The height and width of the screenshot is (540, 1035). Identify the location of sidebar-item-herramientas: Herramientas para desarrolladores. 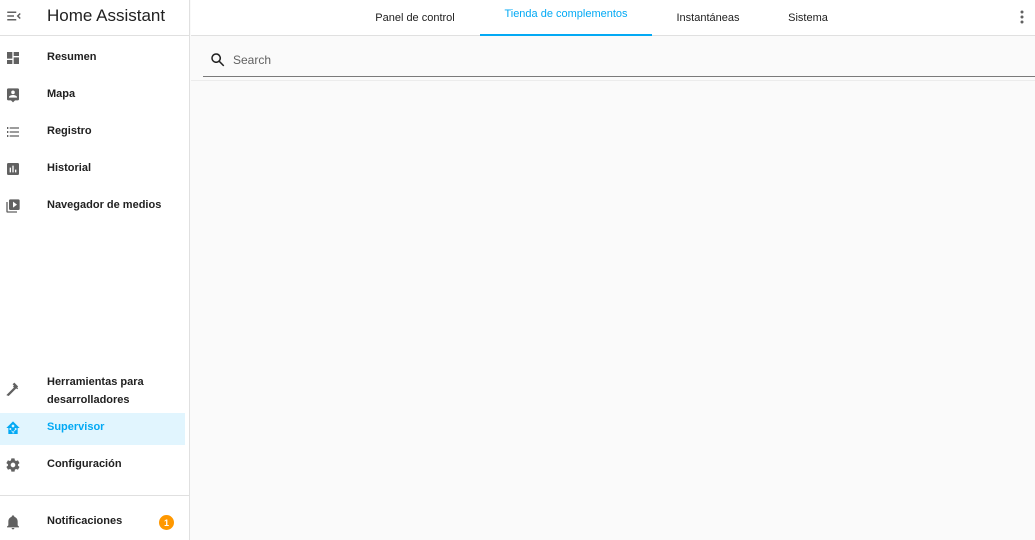
(92, 390).